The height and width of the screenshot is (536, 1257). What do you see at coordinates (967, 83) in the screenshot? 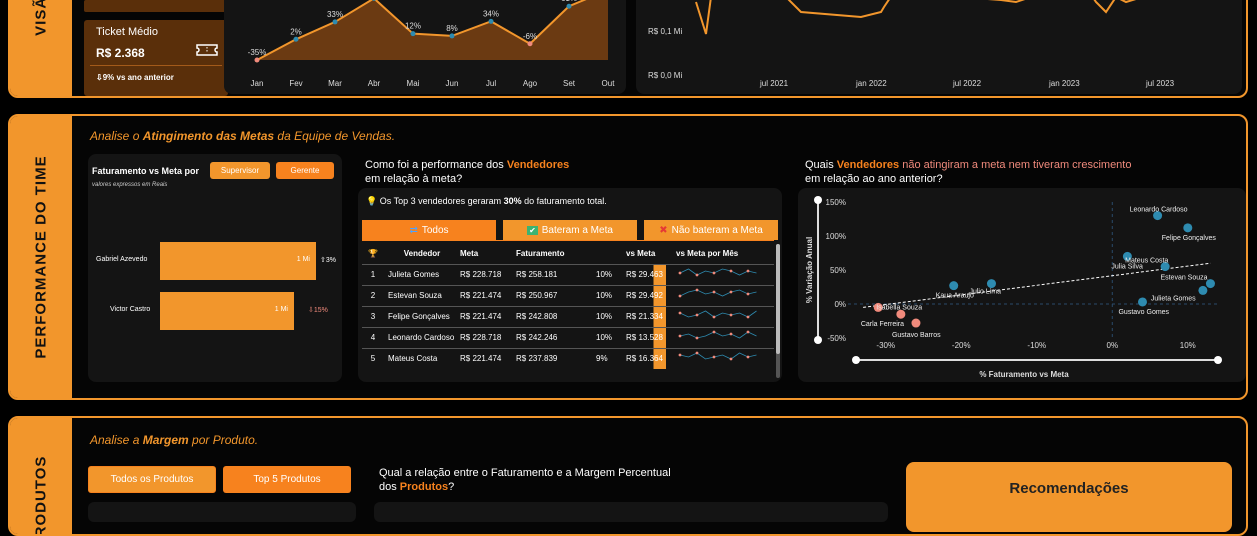
I see `trend-x-tick: jul 2022` at bounding box center [967, 83].